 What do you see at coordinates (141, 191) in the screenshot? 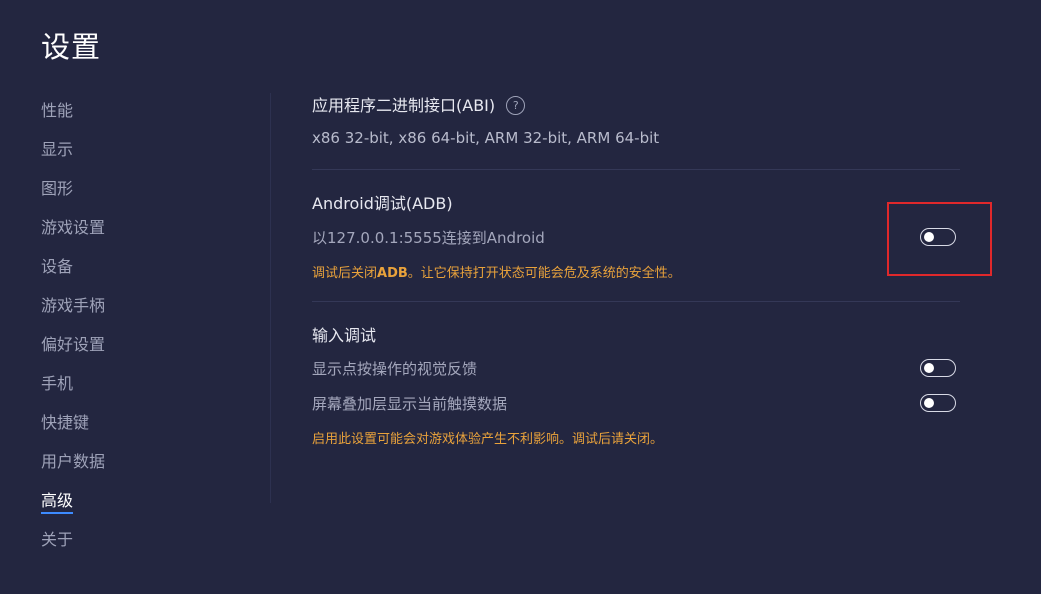
I see `sidebar-item-graphics: 图形` at bounding box center [141, 191].